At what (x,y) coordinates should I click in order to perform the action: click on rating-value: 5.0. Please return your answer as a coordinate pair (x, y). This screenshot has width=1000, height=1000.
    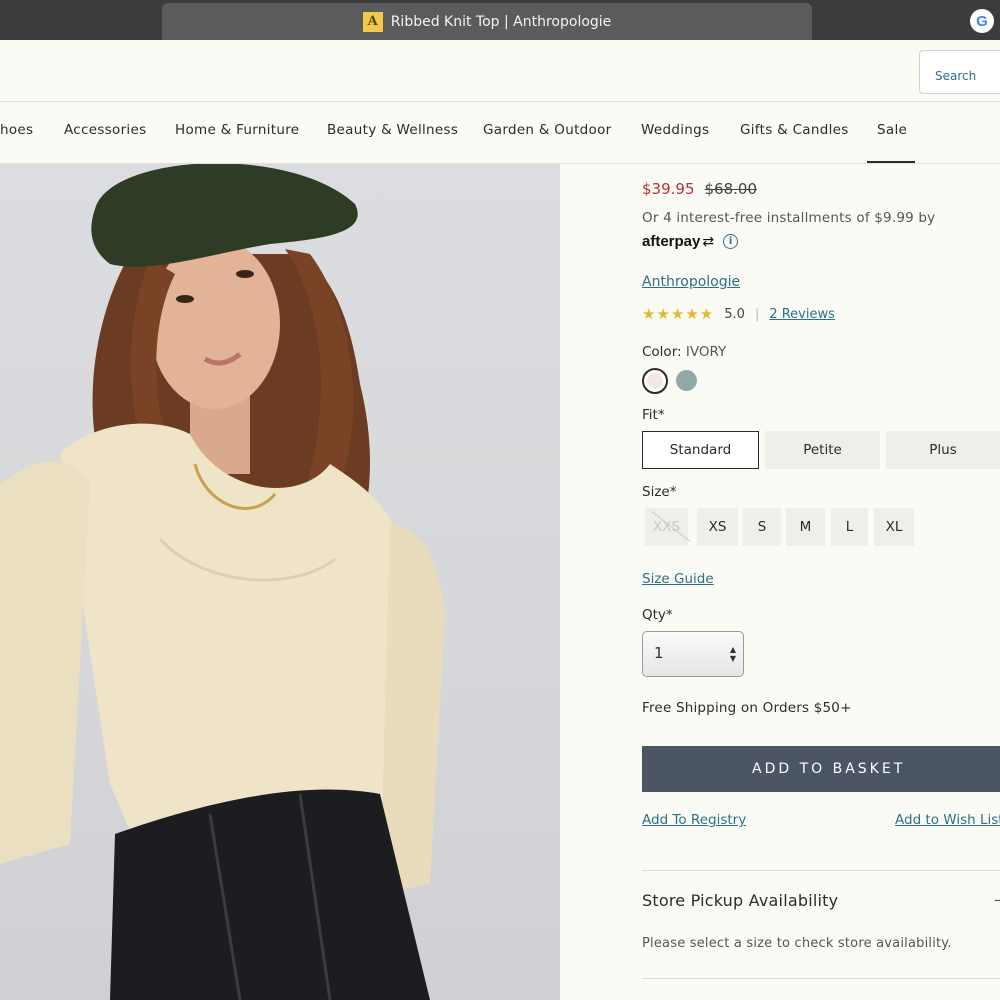
    Looking at the image, I should click on (734, 314).